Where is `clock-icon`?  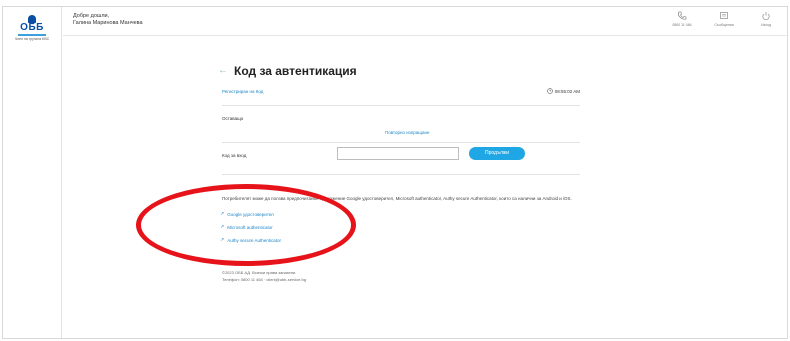
clock-icon is located at coordinates (549, 91).